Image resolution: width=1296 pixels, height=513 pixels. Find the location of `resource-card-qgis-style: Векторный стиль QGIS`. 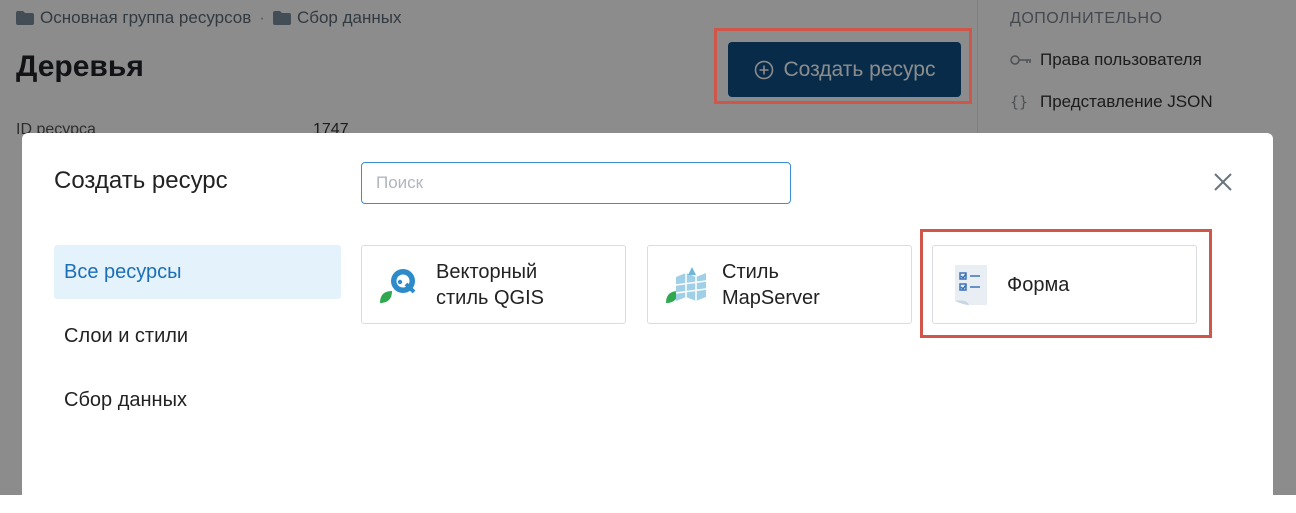

resource-card-qgis-style: Векторный стиль QGIS is located at coordinates (493, 284).